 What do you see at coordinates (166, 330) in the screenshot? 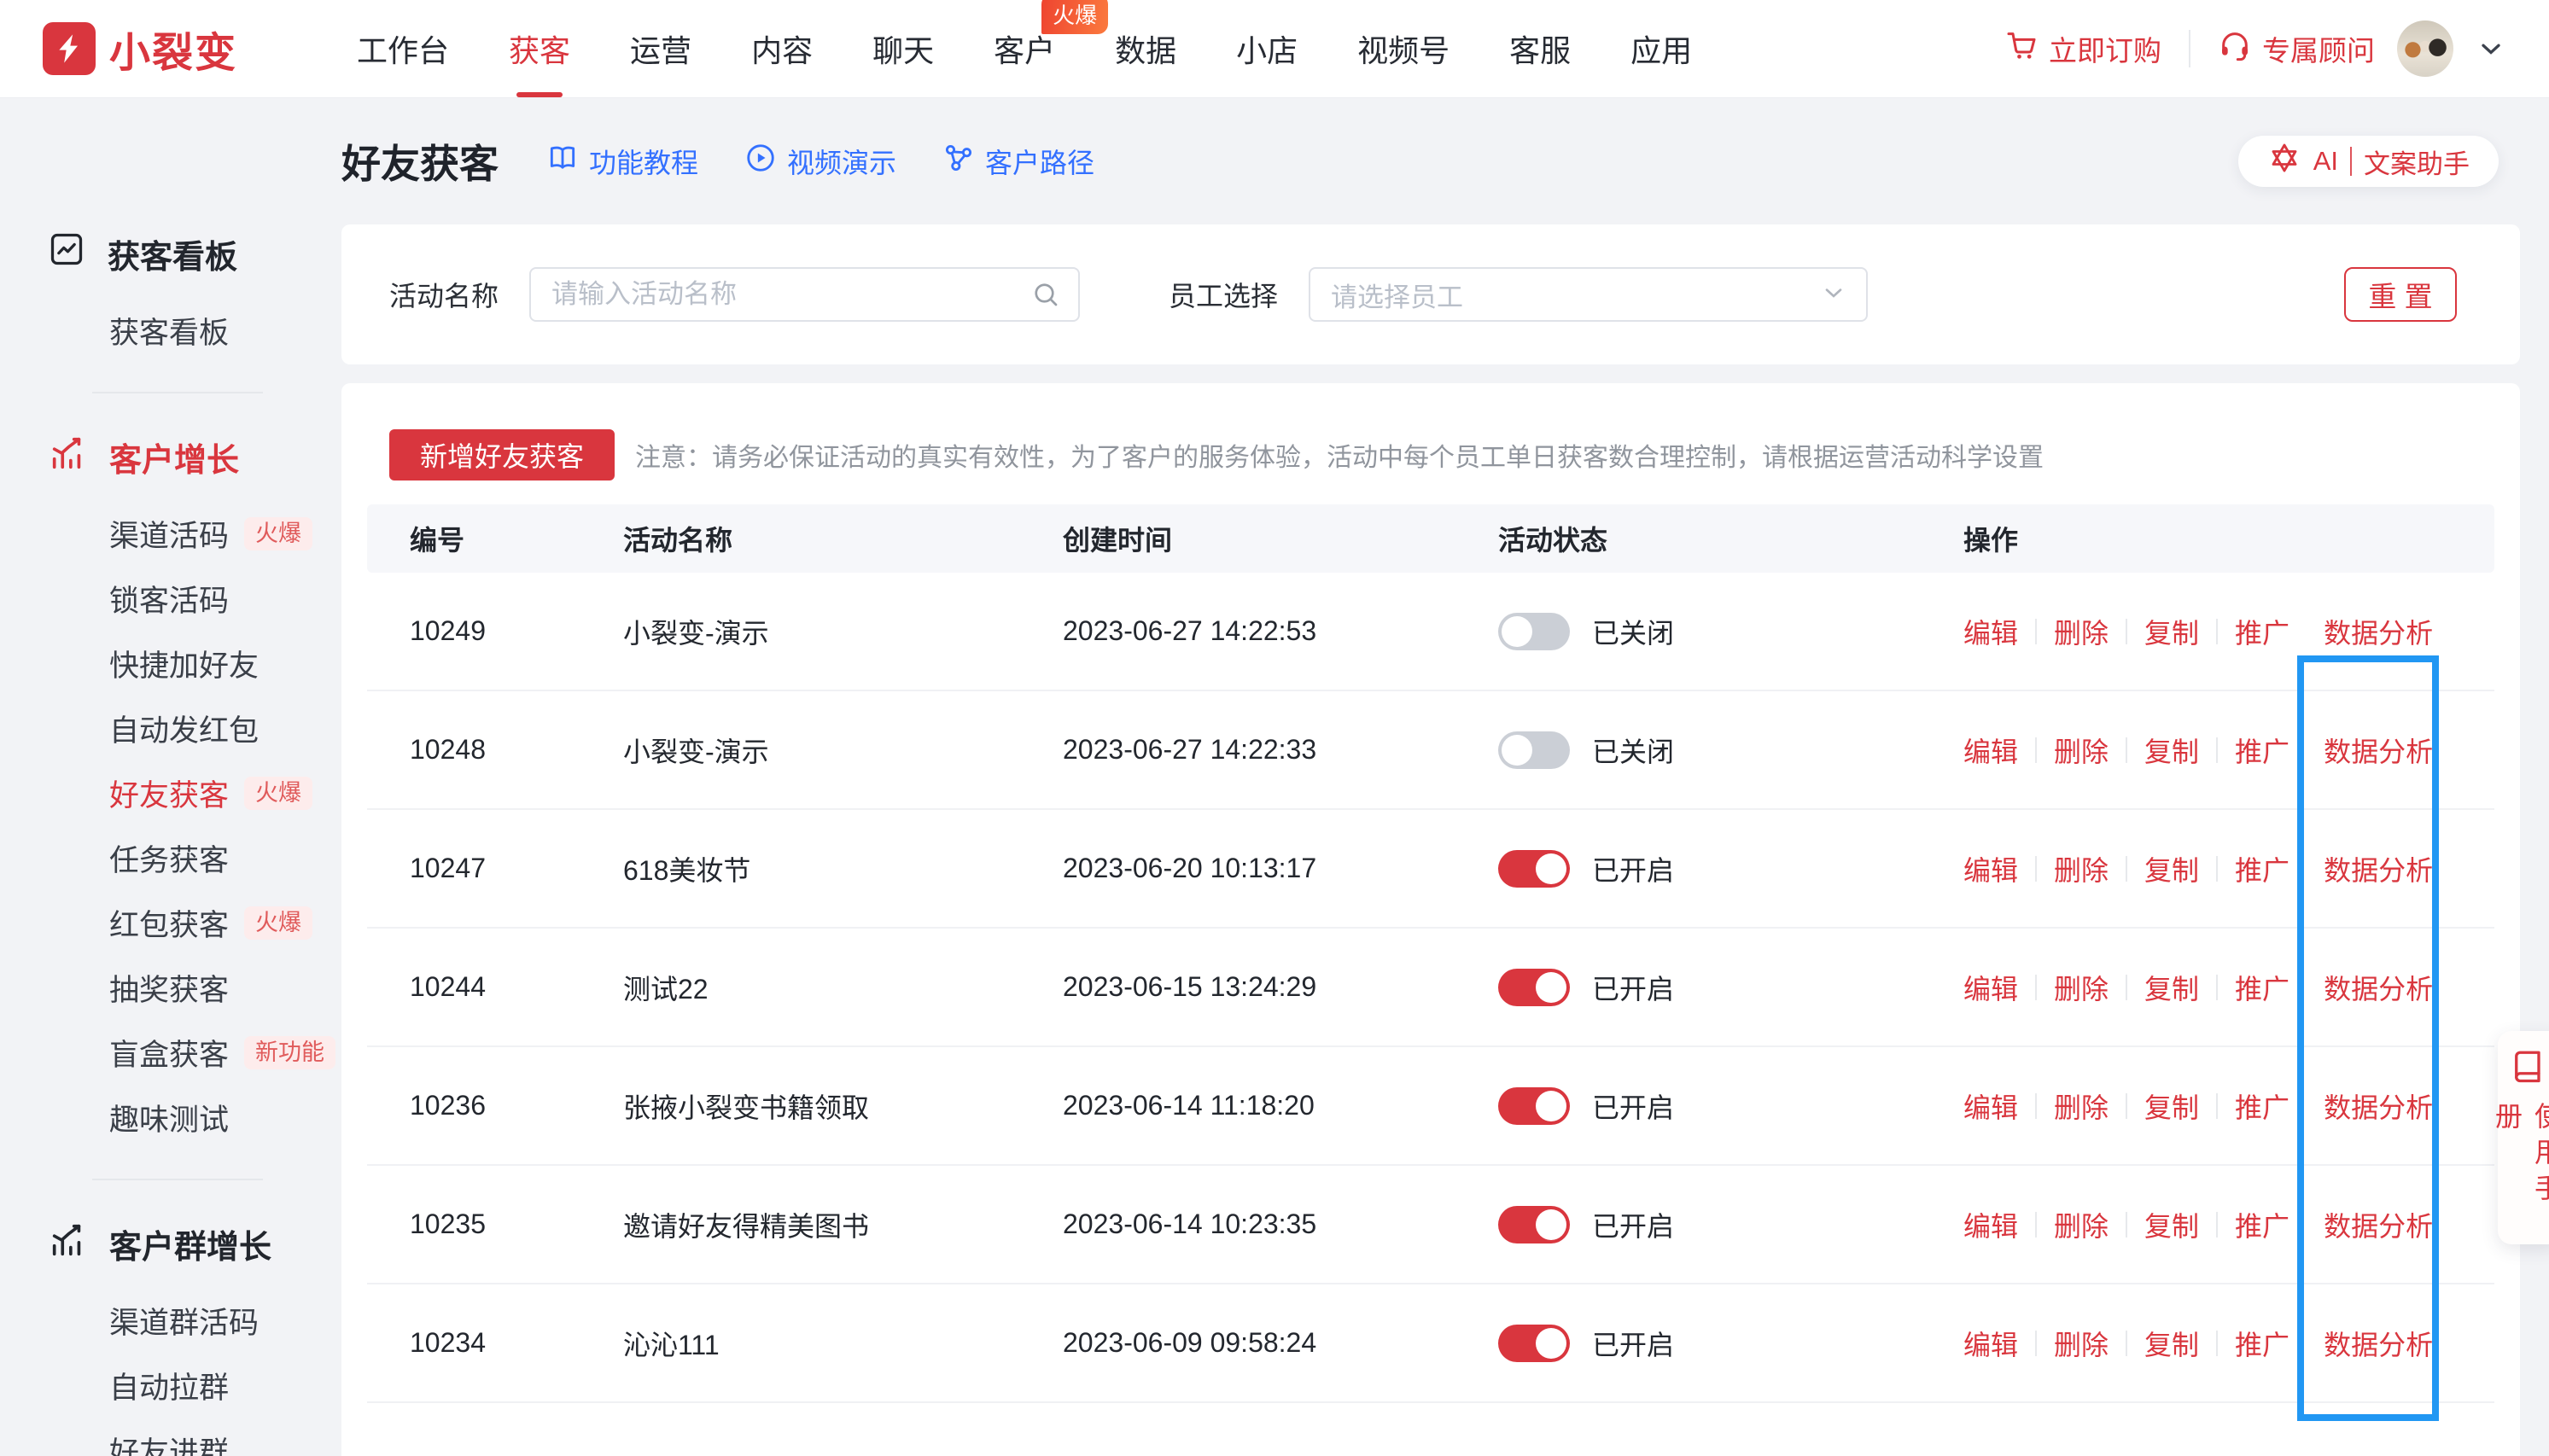
I see `sidebar-item-kanban: 获客看板` at bounding box center [166, 330].